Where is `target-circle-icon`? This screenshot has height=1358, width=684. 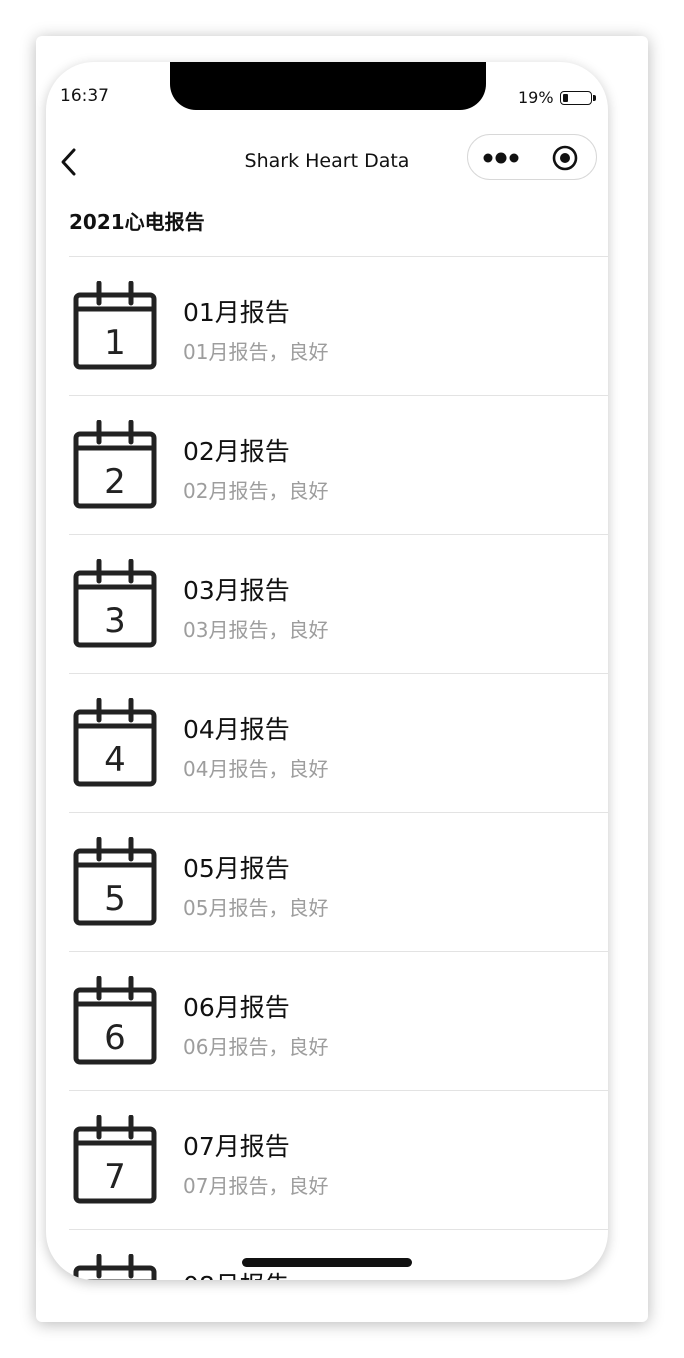 target-circle-icon is located at coordinates (565, 158).